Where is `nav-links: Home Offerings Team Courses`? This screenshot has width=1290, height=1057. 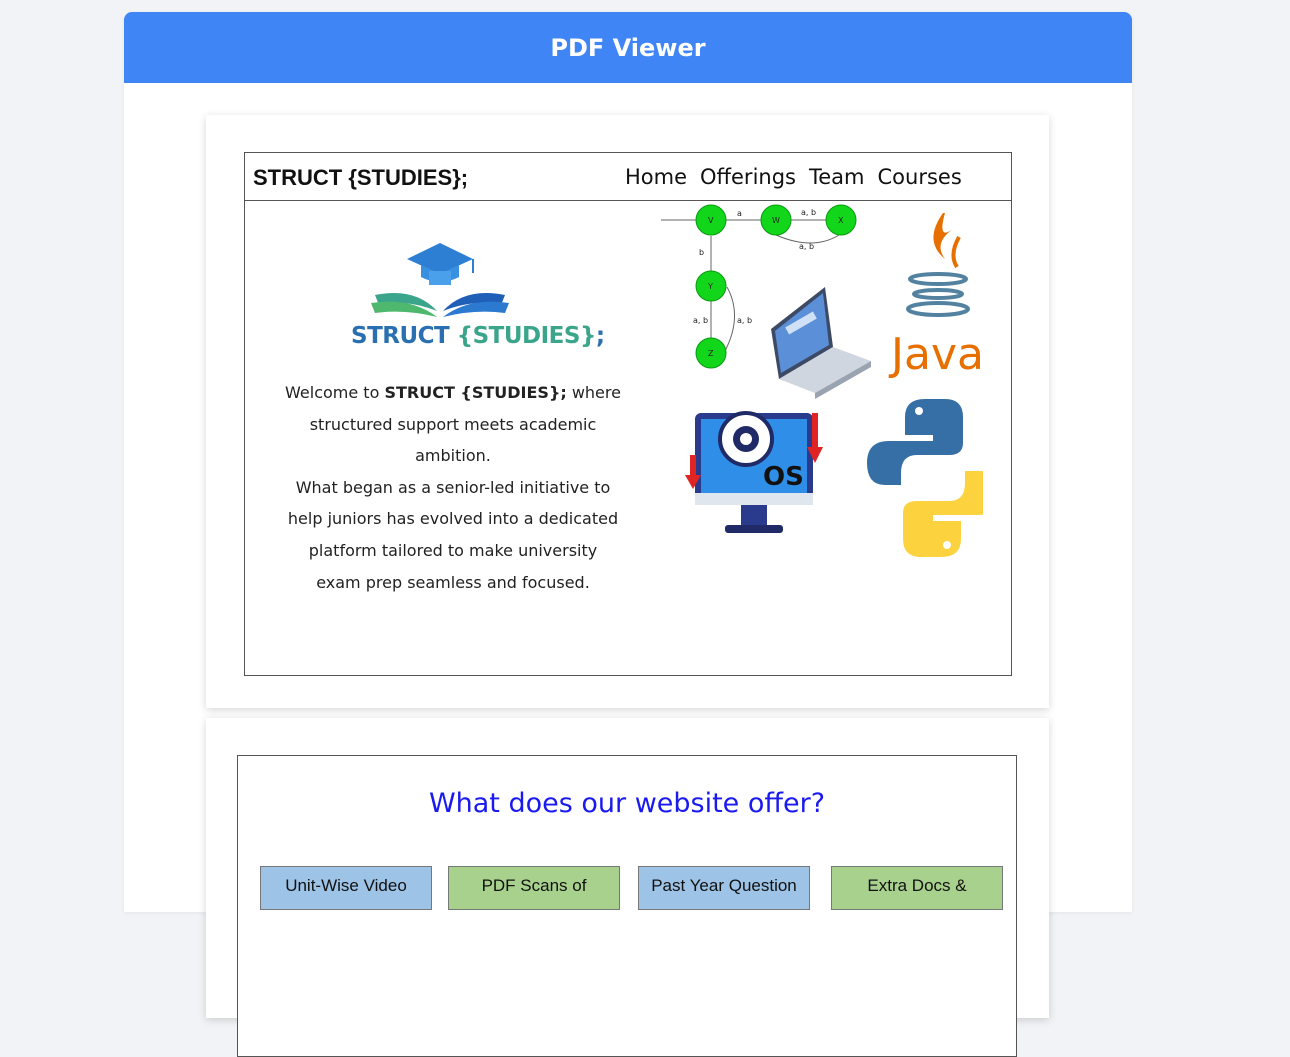 nav-links: Home Offerings Team Courses is located at coordinates (793, 177).